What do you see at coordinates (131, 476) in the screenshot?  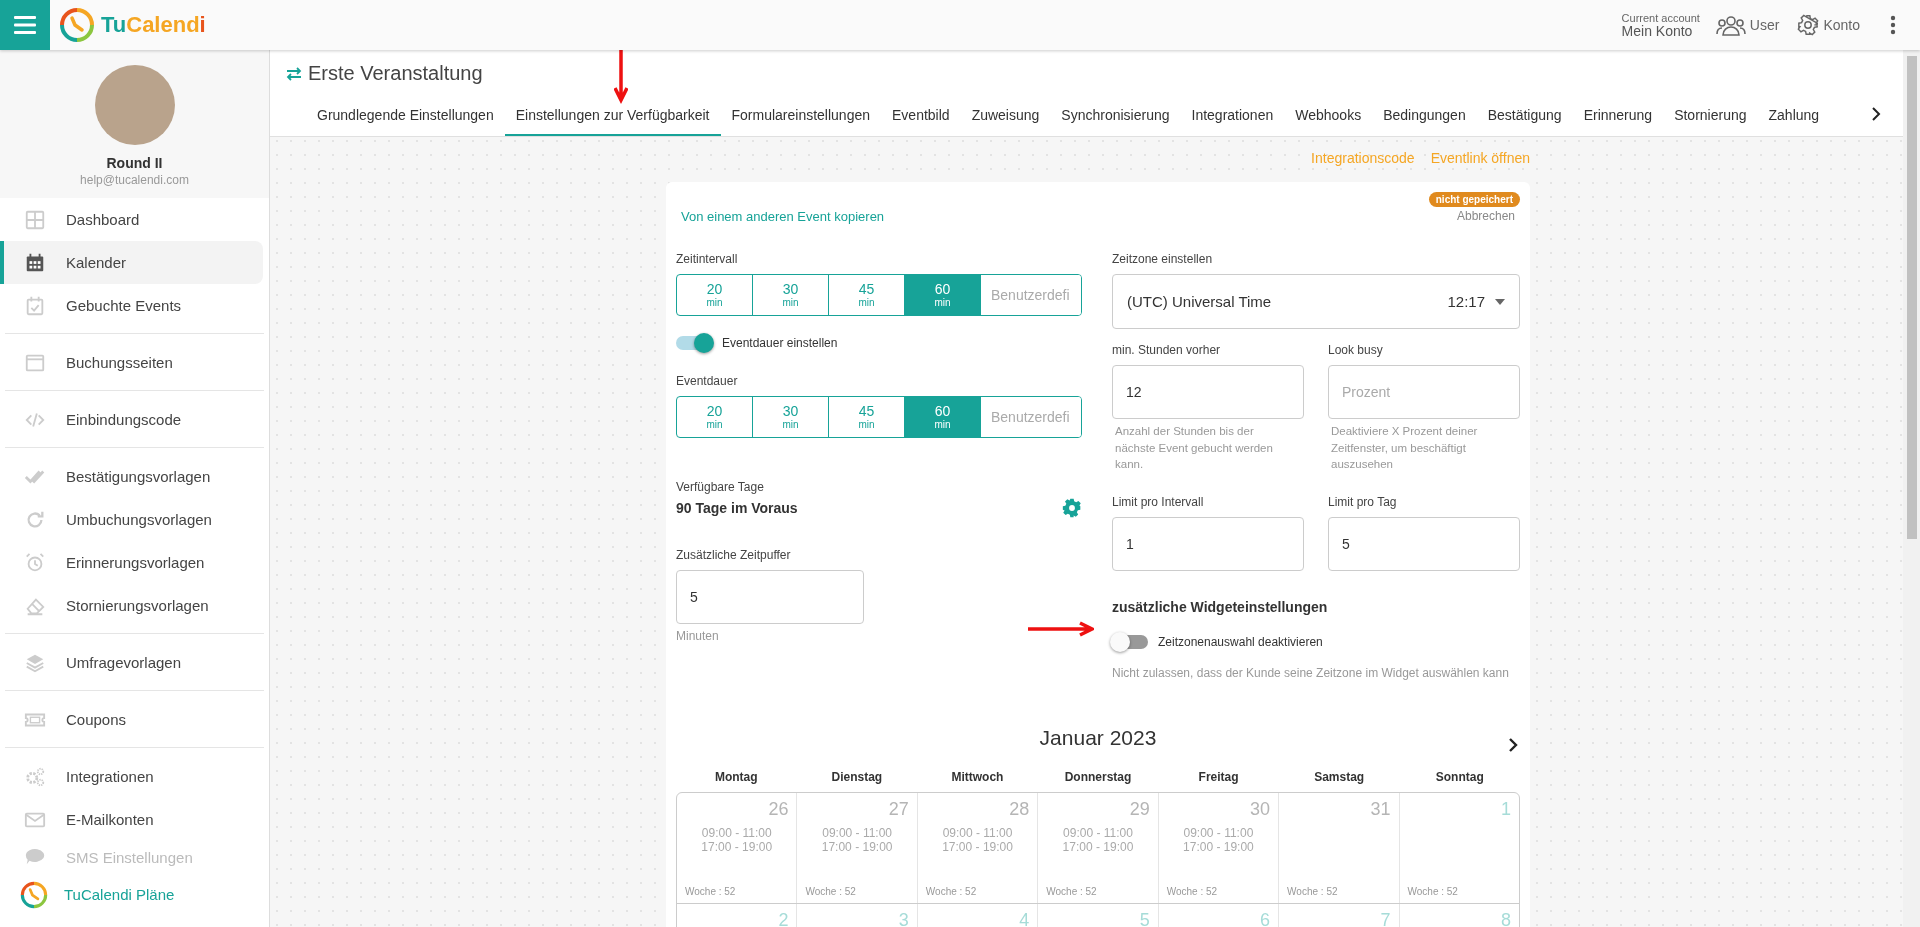 I see `sidebar-item: Bestätigungsvorlagen` at bounding box center [131, 476].